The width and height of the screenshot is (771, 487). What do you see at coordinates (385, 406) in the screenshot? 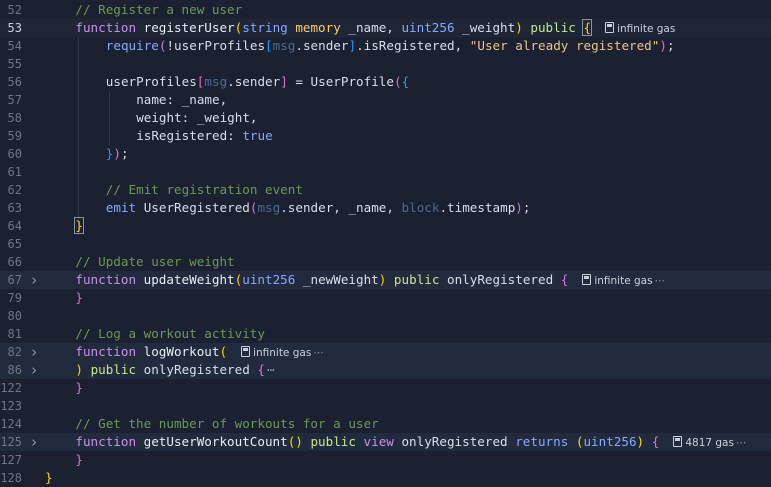
I see `code-line: 123` at bounding box center [385, 406].